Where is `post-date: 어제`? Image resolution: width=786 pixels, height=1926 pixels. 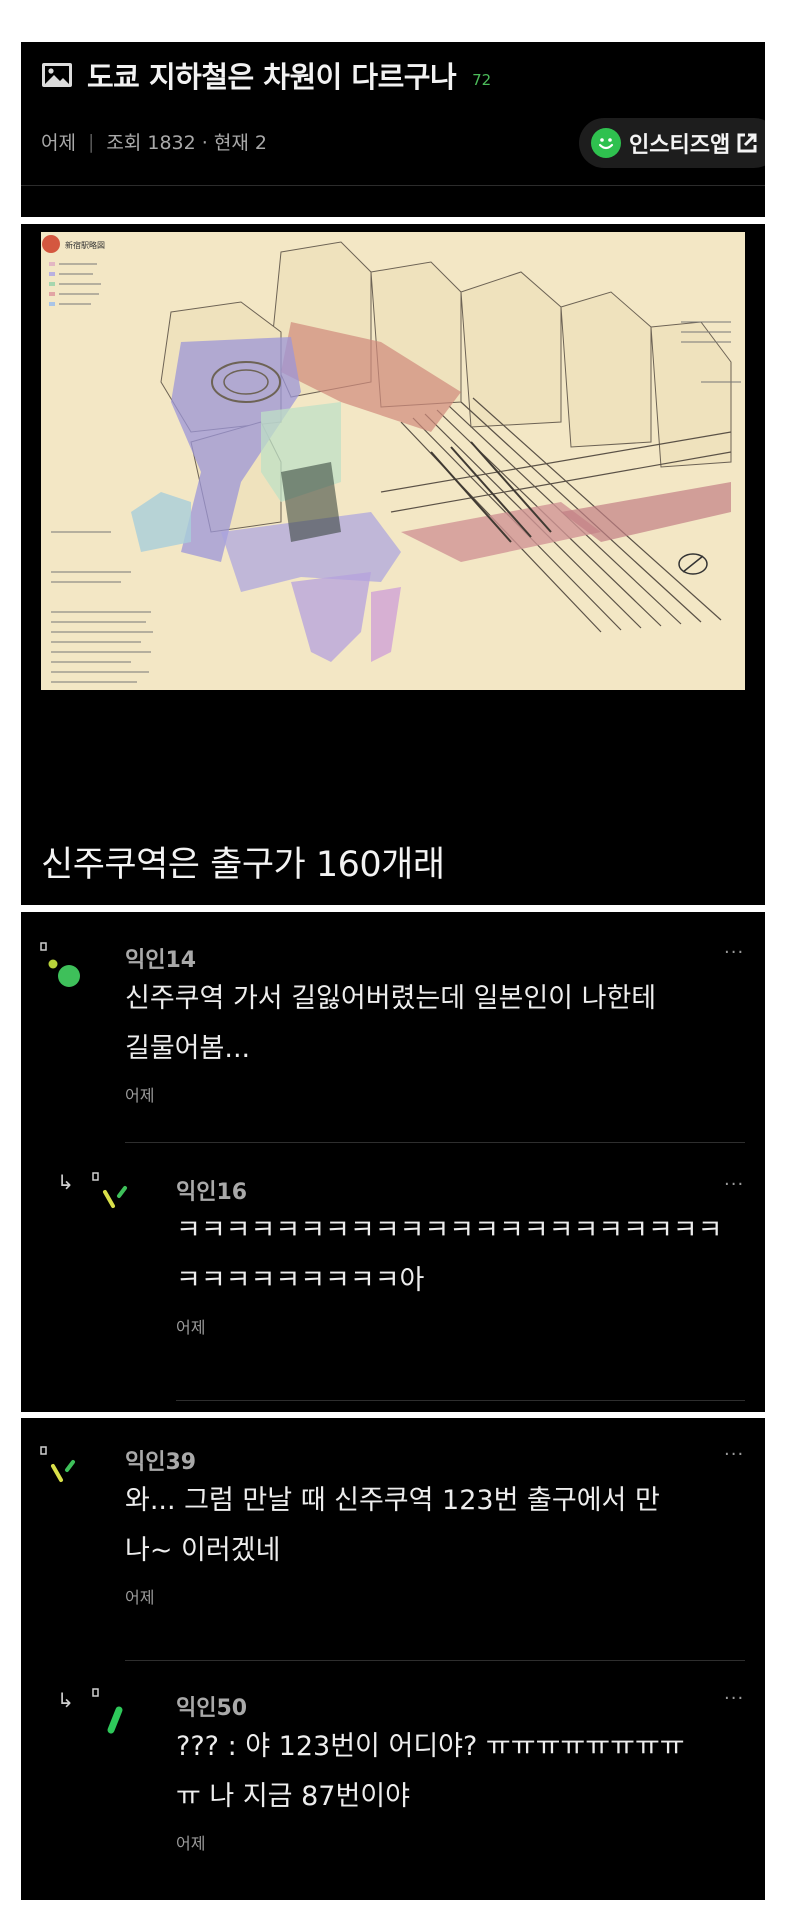 post-date: 어제 is located at coordinates (58, 143).